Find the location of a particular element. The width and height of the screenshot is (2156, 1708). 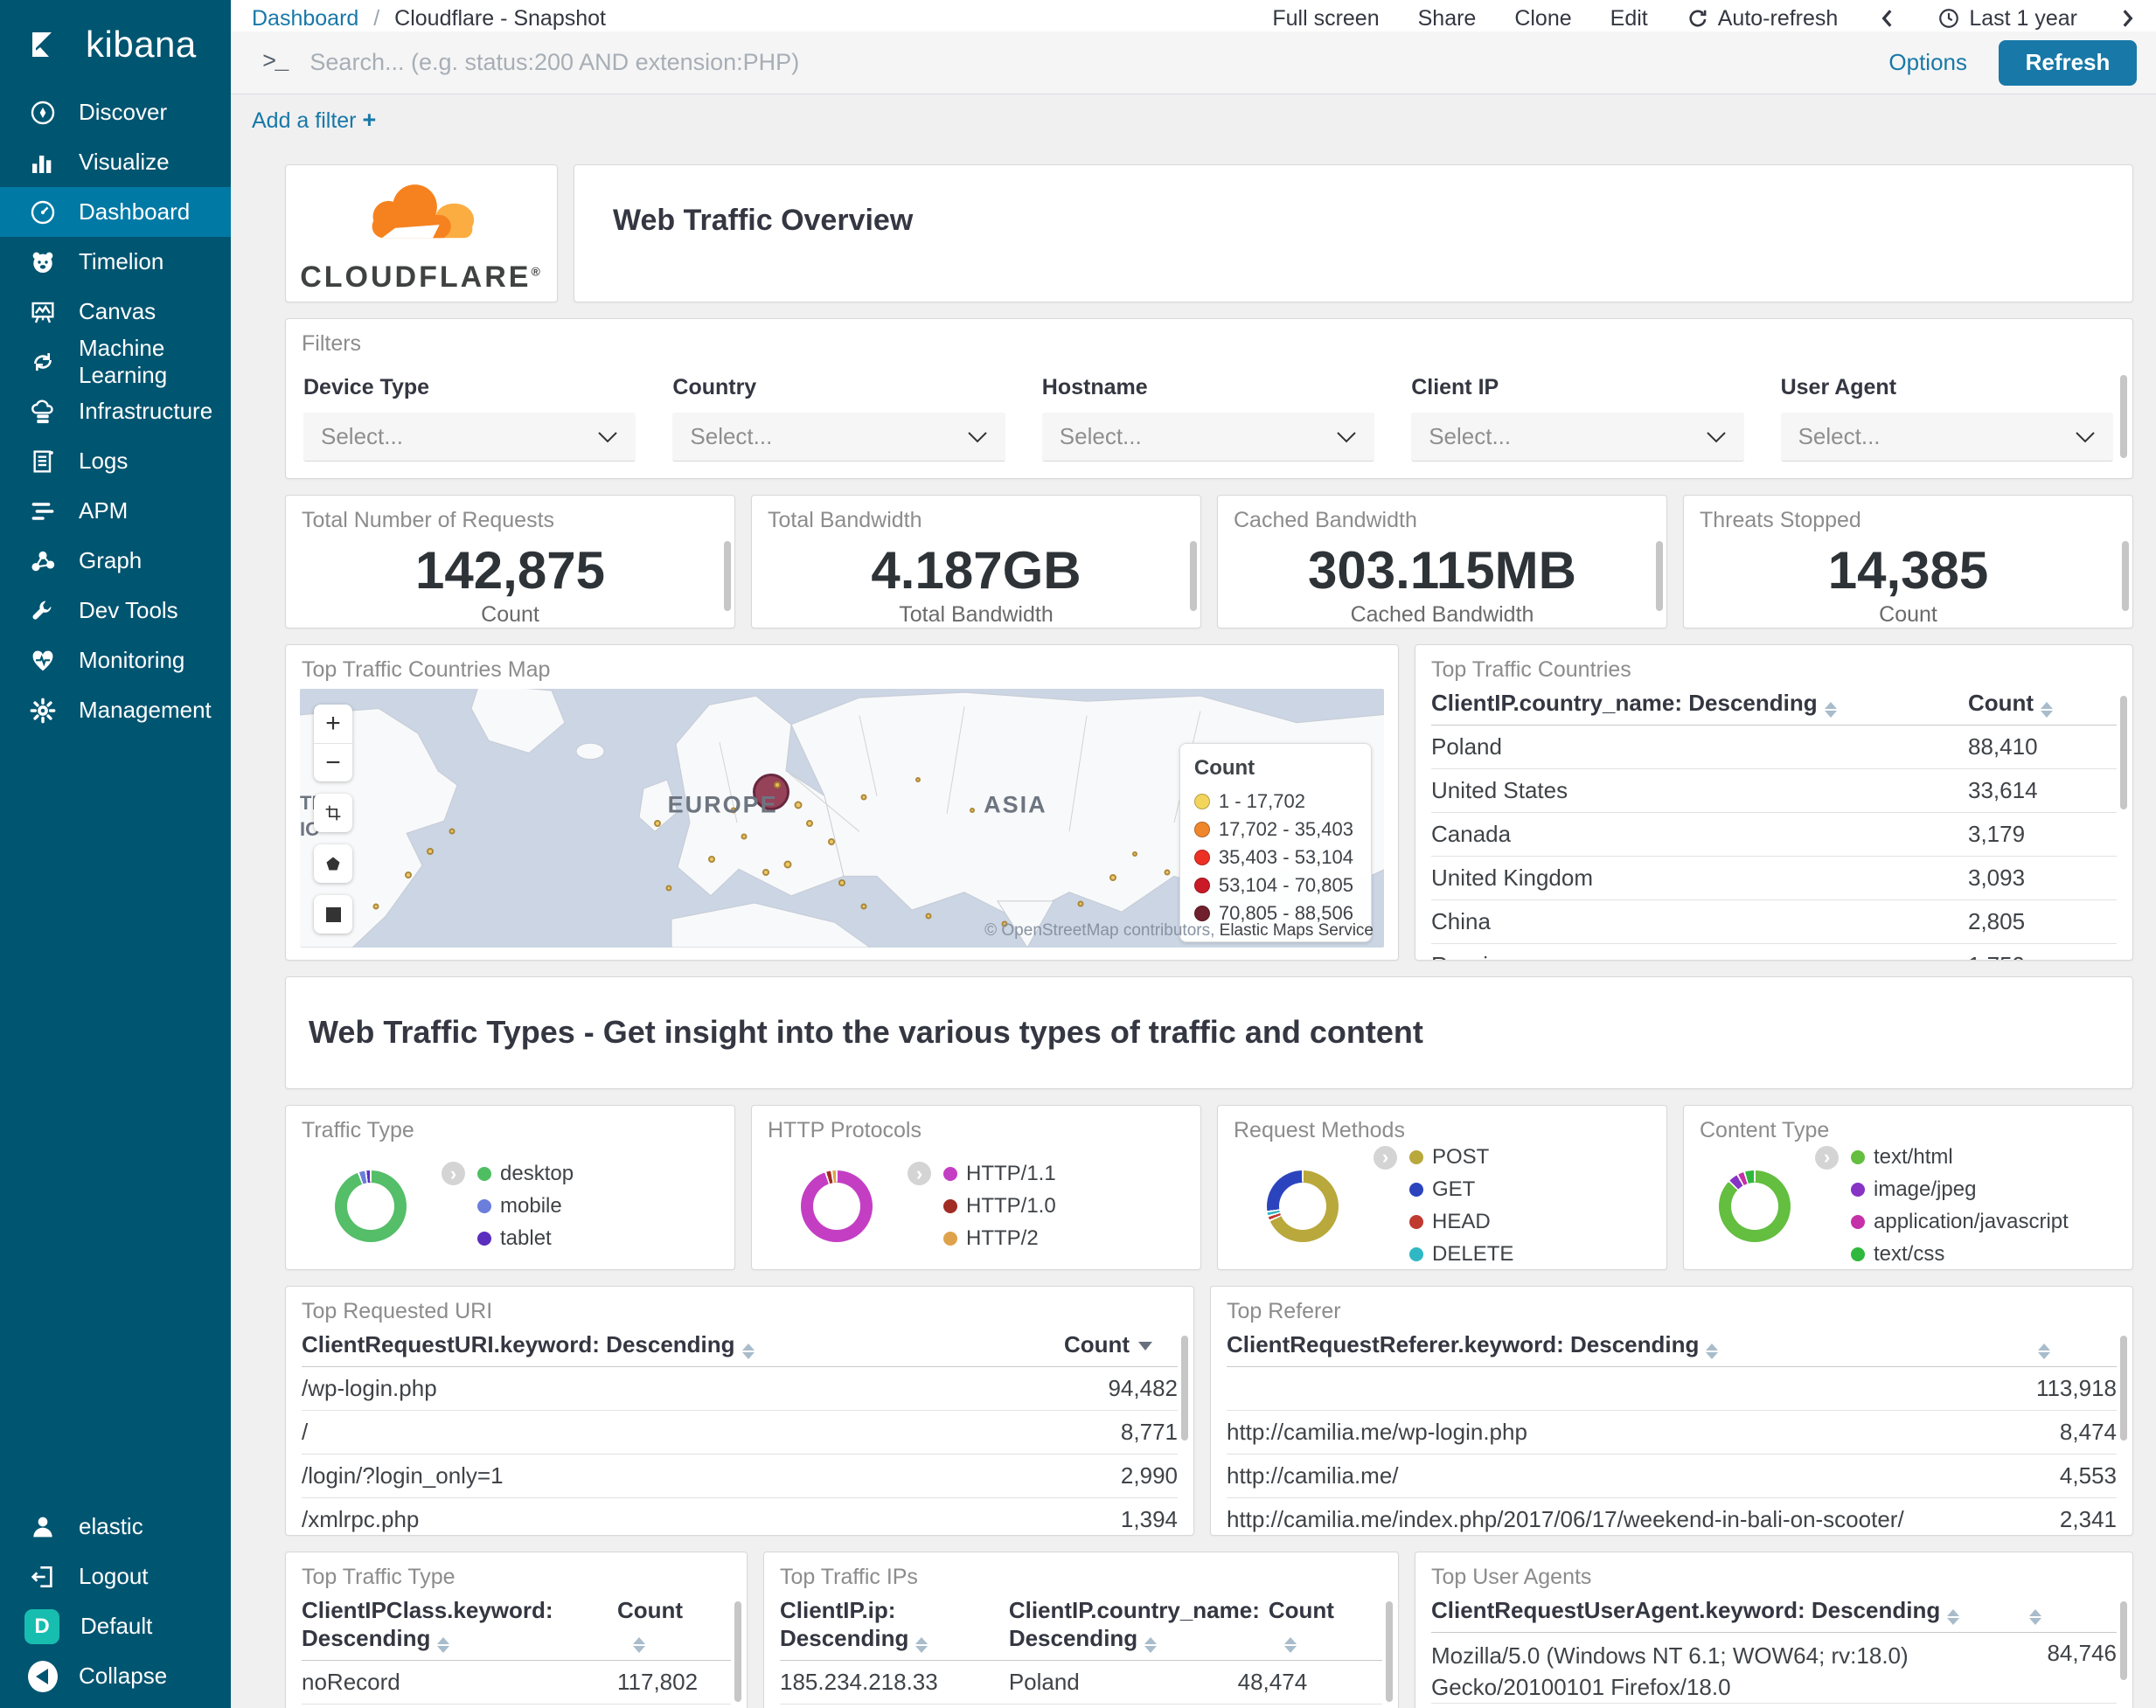

table-row: Canada 3,179 is located at coordinates (1774, 835).